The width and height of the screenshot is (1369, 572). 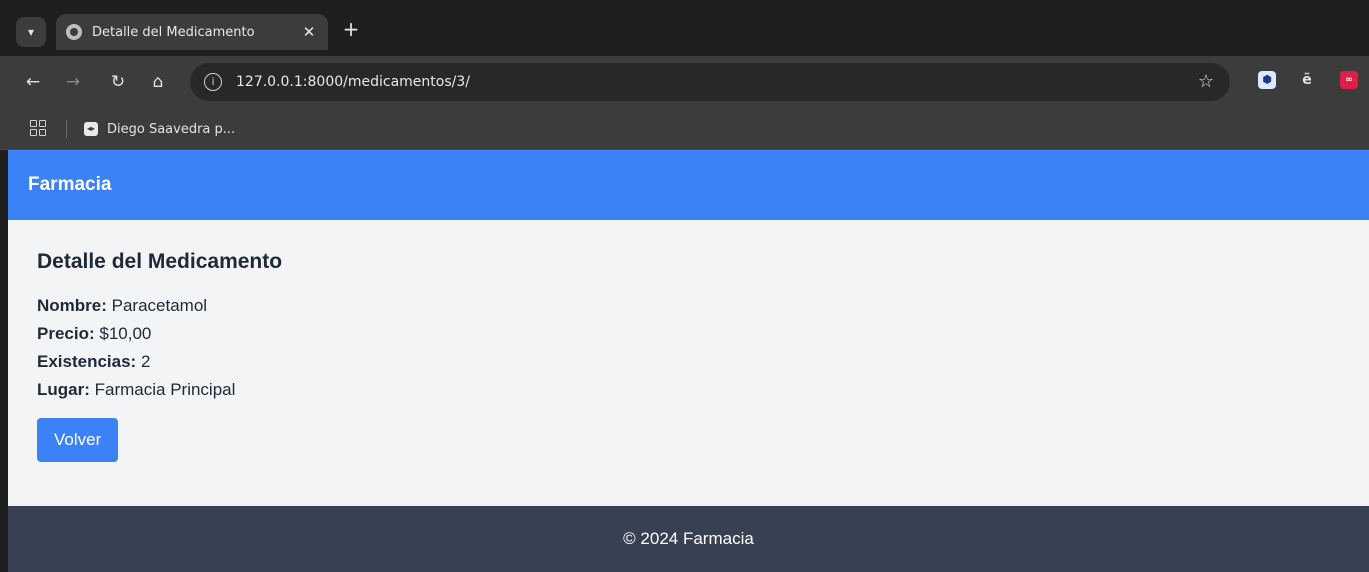 I want to click on bookmark-favicon-icon: ◂▸, so click(x=91, y=129).